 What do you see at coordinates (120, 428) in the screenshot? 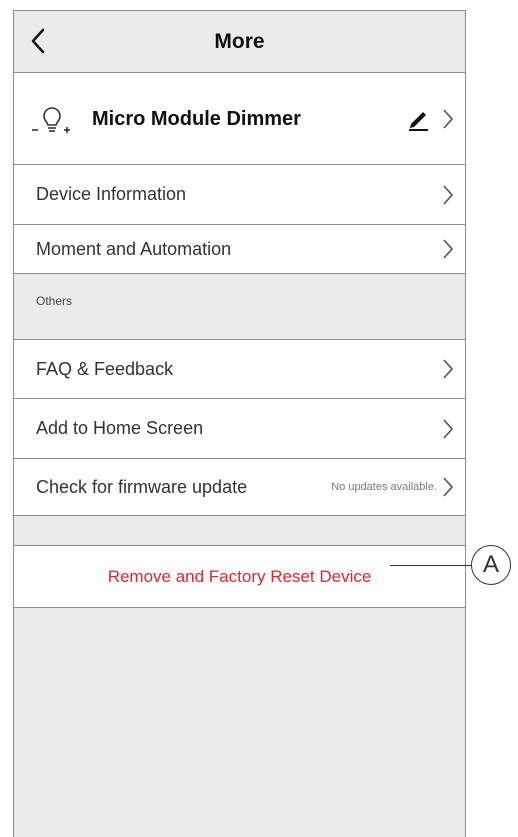
I see `add-home-screen-label: Add to Home Screen` at bounding box center [120, 428].